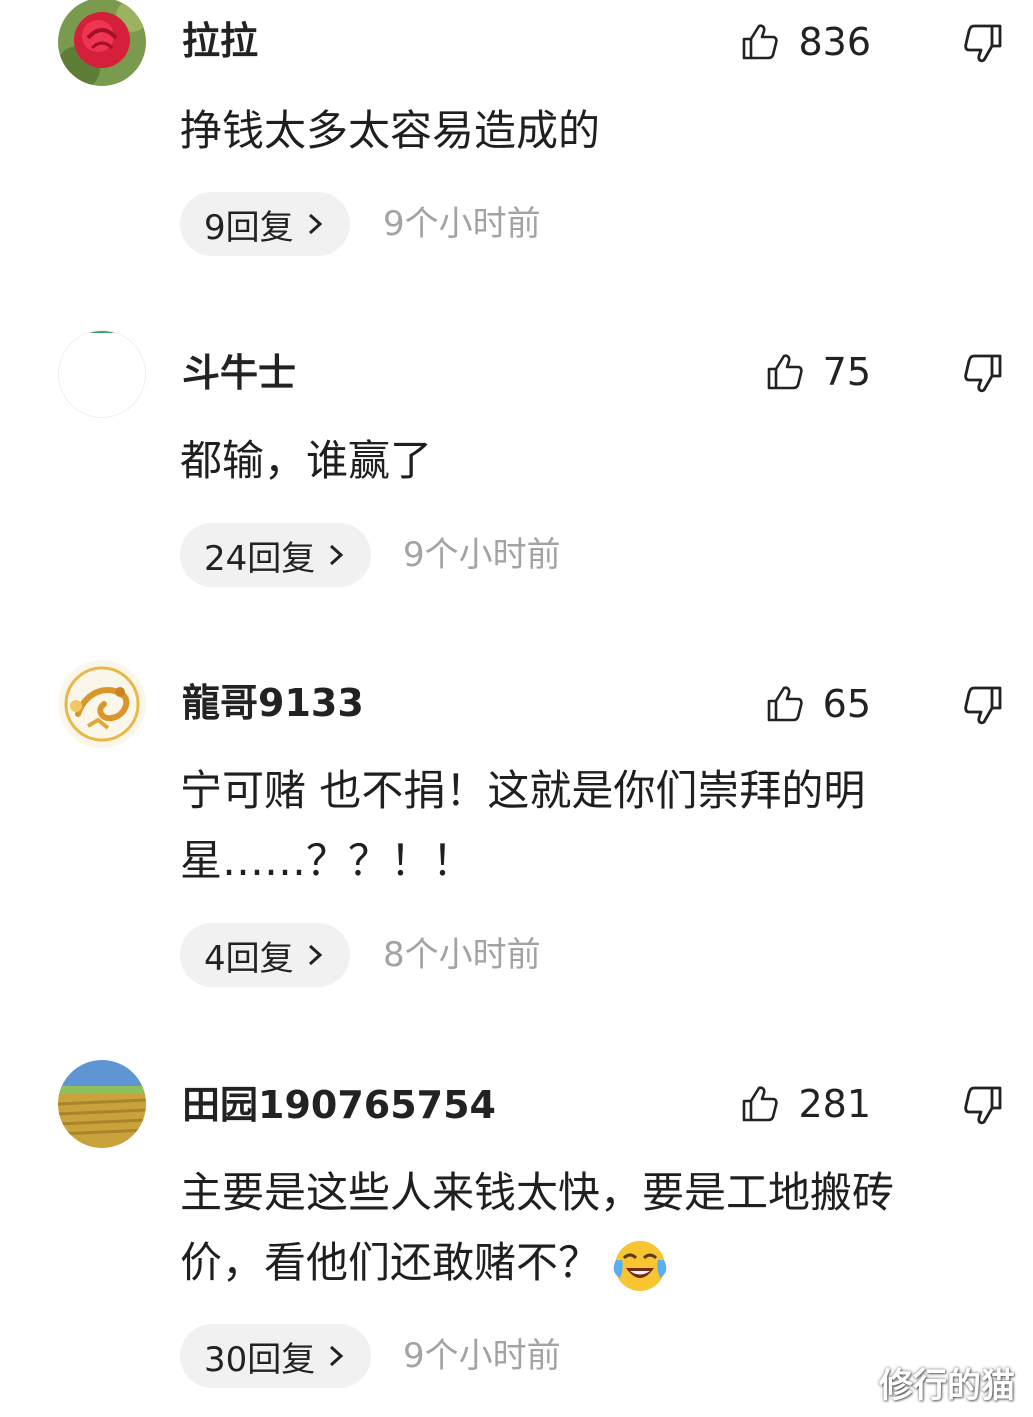  What do you see at coordinates (260, 558) in the screenshot?
I see `reply-count: 24回复` at bounding box center [260, 558].